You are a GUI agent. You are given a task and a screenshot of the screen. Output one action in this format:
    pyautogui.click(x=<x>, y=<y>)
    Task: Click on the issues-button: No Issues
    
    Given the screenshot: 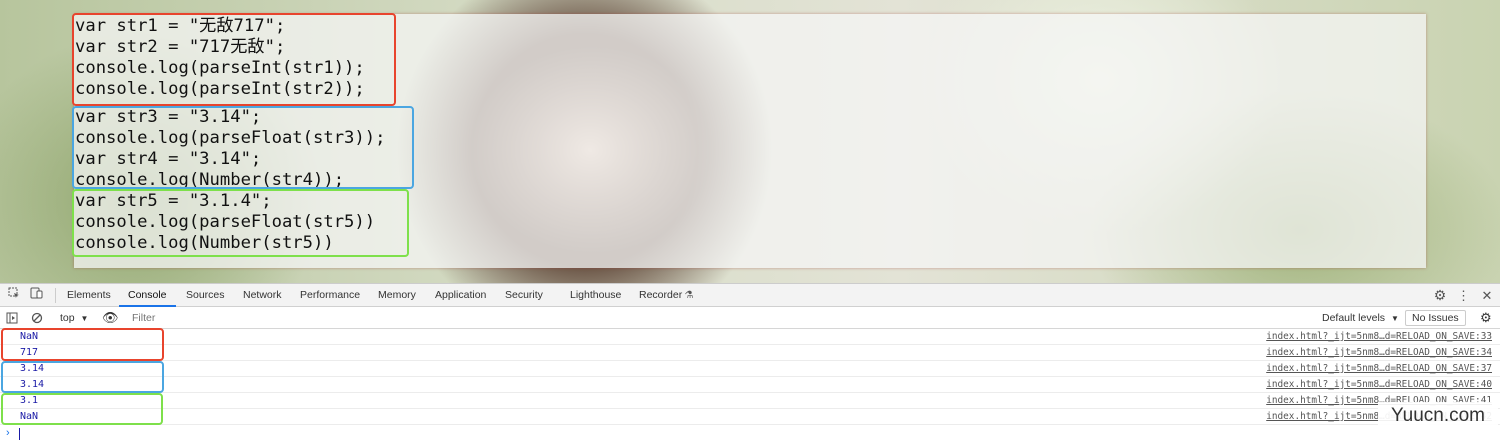 What is the action you would take?
    pyautogui.click(x=1435, y=318)
    